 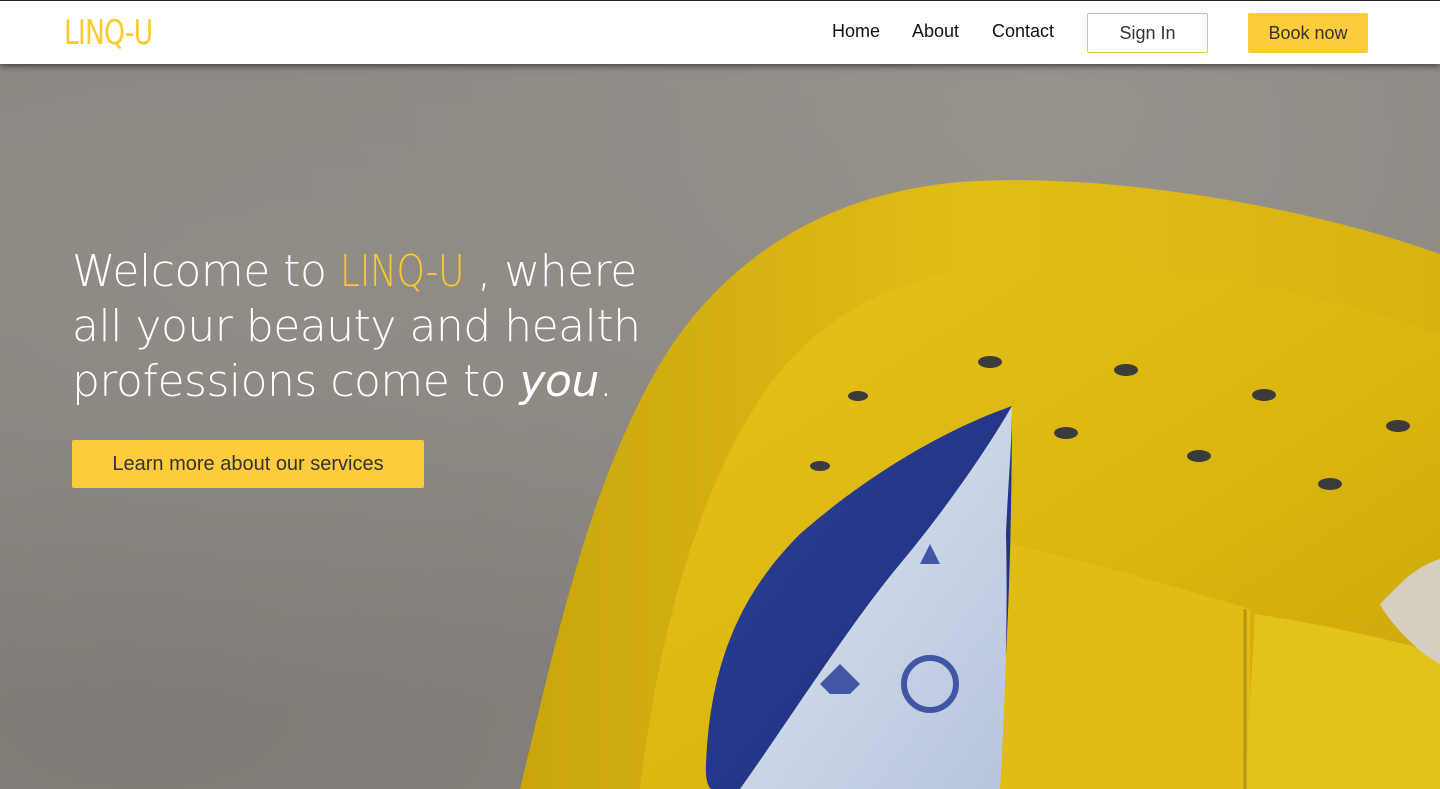 I want to click on nav-link-contact: Contact, so click(x=1023, y=31).